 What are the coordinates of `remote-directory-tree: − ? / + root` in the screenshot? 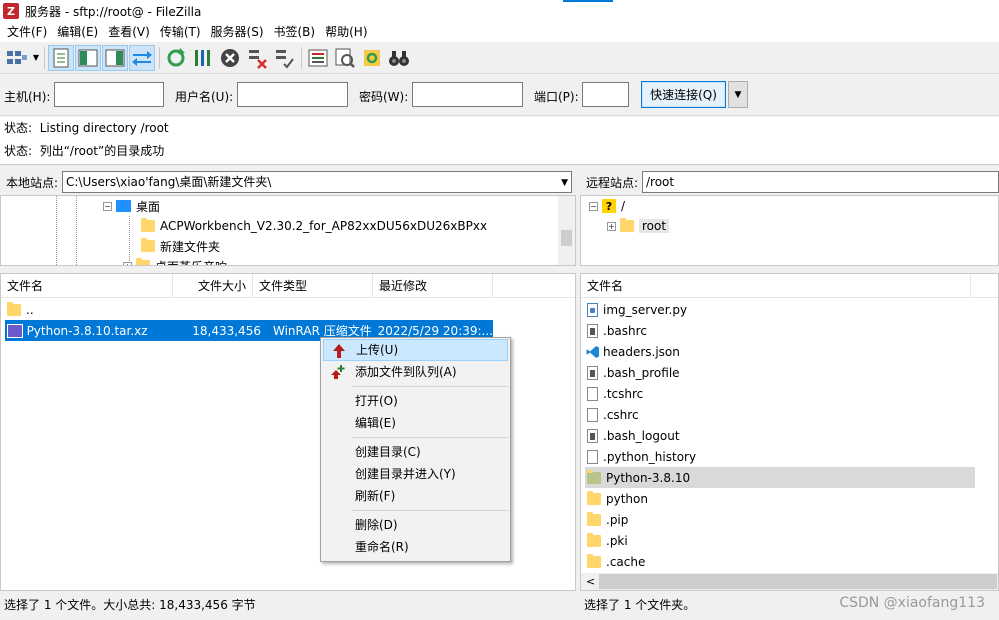 It's located at (789, 230).